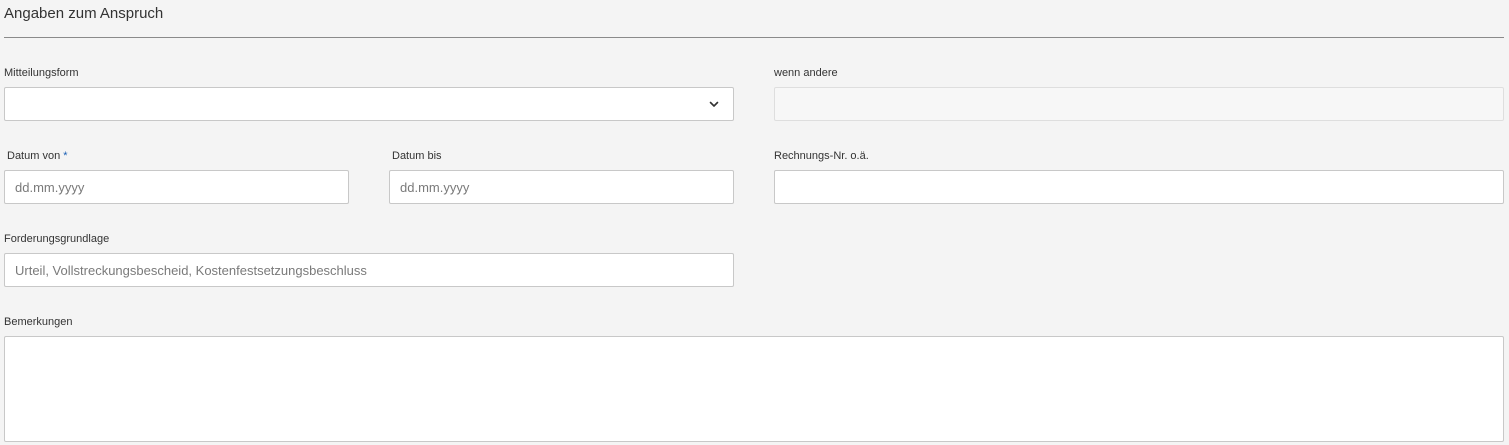  I want to click on datum-bis-input, so click(561, 187).